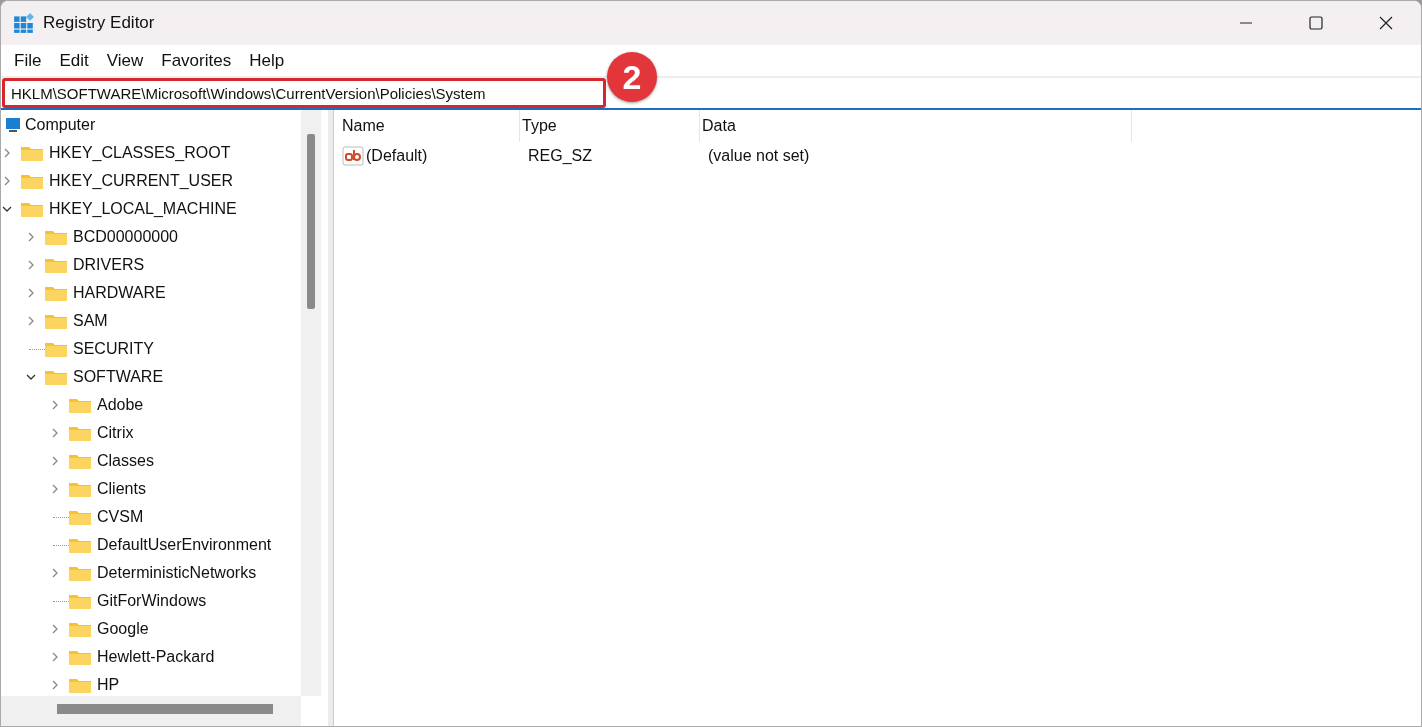 The width and height of the screenshot is (1422, 727). Describe the element at coordinates (304, 93) in the screenshot. I see `address-field: HKLM\SOFTWARE\Microsoft\Windows\CurrentVersion\Policies\System` at that location.